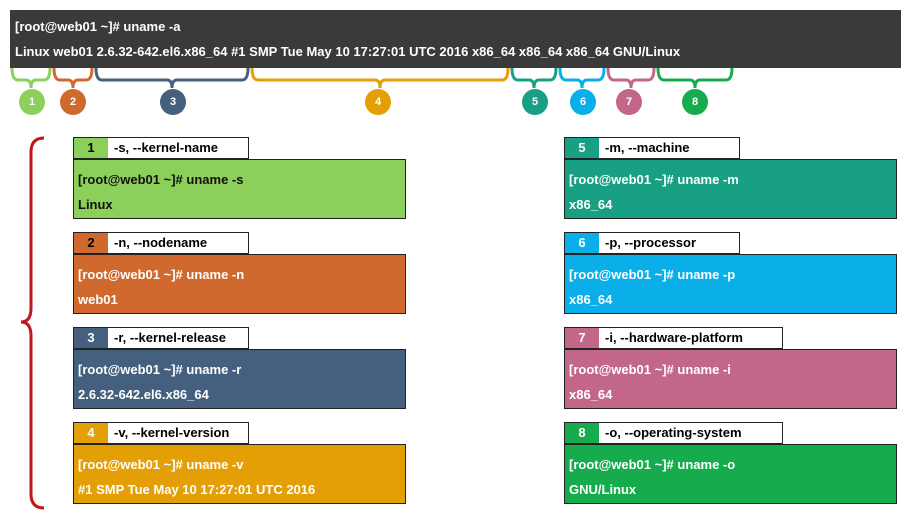 Image resolution: width=903 pixels, height=513 pixels. What do you see at coordinates (197, 489) in the screenshot?
I see `example-output: #1 SMP Tue May 10 17:27:01 UTC 2016` at bounding box center [197, 489].